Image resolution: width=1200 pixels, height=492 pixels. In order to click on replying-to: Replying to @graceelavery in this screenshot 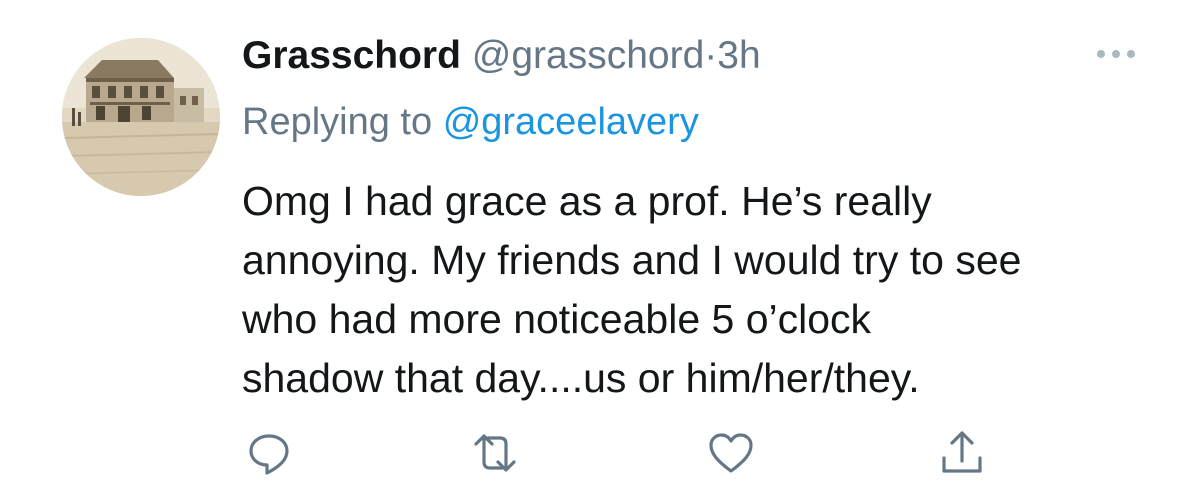, I will do `click(470, 122)`.